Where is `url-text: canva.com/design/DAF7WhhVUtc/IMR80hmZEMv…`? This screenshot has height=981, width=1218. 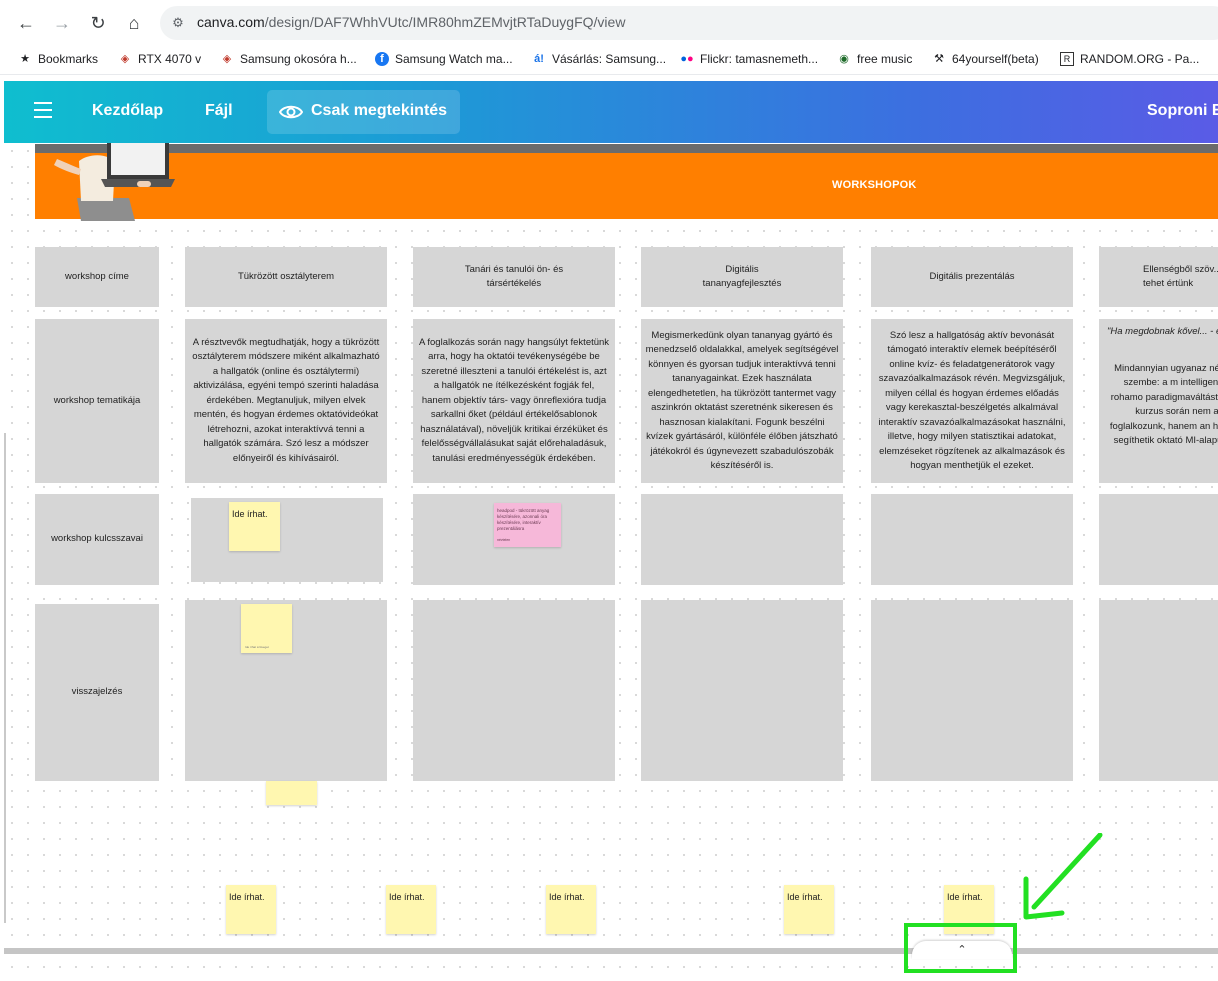
url-text: canva.com/design/DAF7WhhVUtc/IMR80hmZEMv… is located at coordinates (411, 22).